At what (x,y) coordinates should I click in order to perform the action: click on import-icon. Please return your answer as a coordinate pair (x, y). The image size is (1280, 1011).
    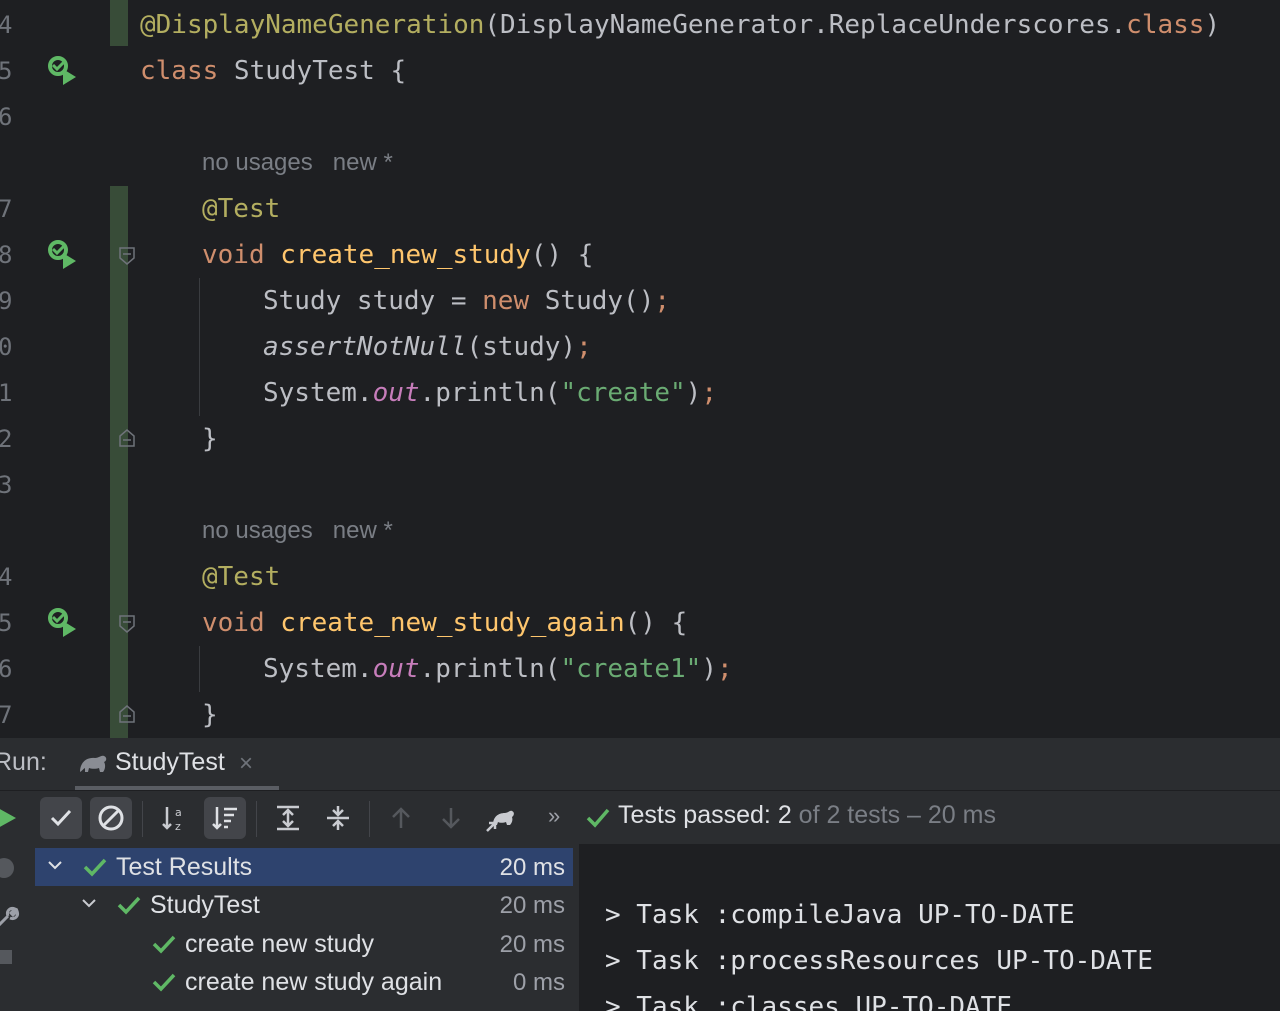
    Looking at the image, I should click on (500, 821).